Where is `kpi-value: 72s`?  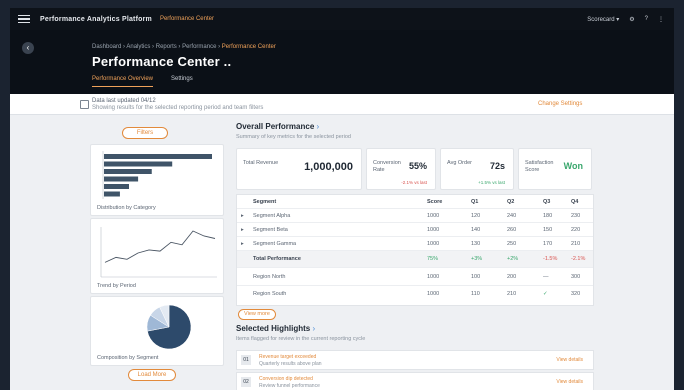 kpi-value: 72s is located at coordinates (497, 166).